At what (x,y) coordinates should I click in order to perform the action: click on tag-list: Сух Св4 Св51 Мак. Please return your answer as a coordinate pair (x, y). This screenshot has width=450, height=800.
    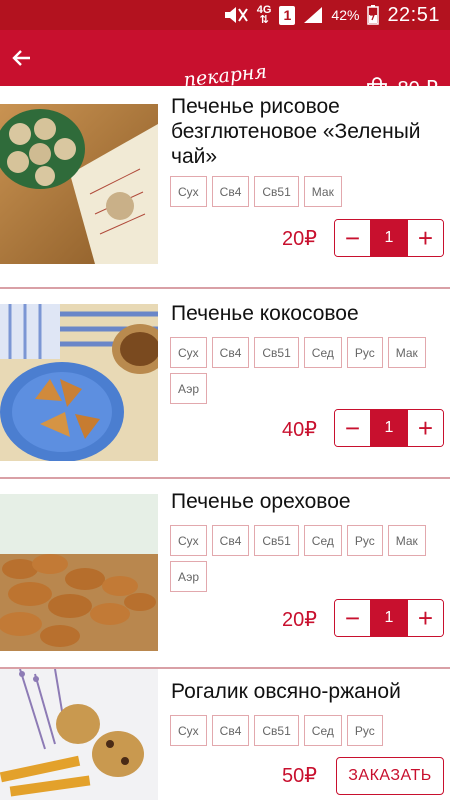
    Looking at the image, I should click on (304, 191).